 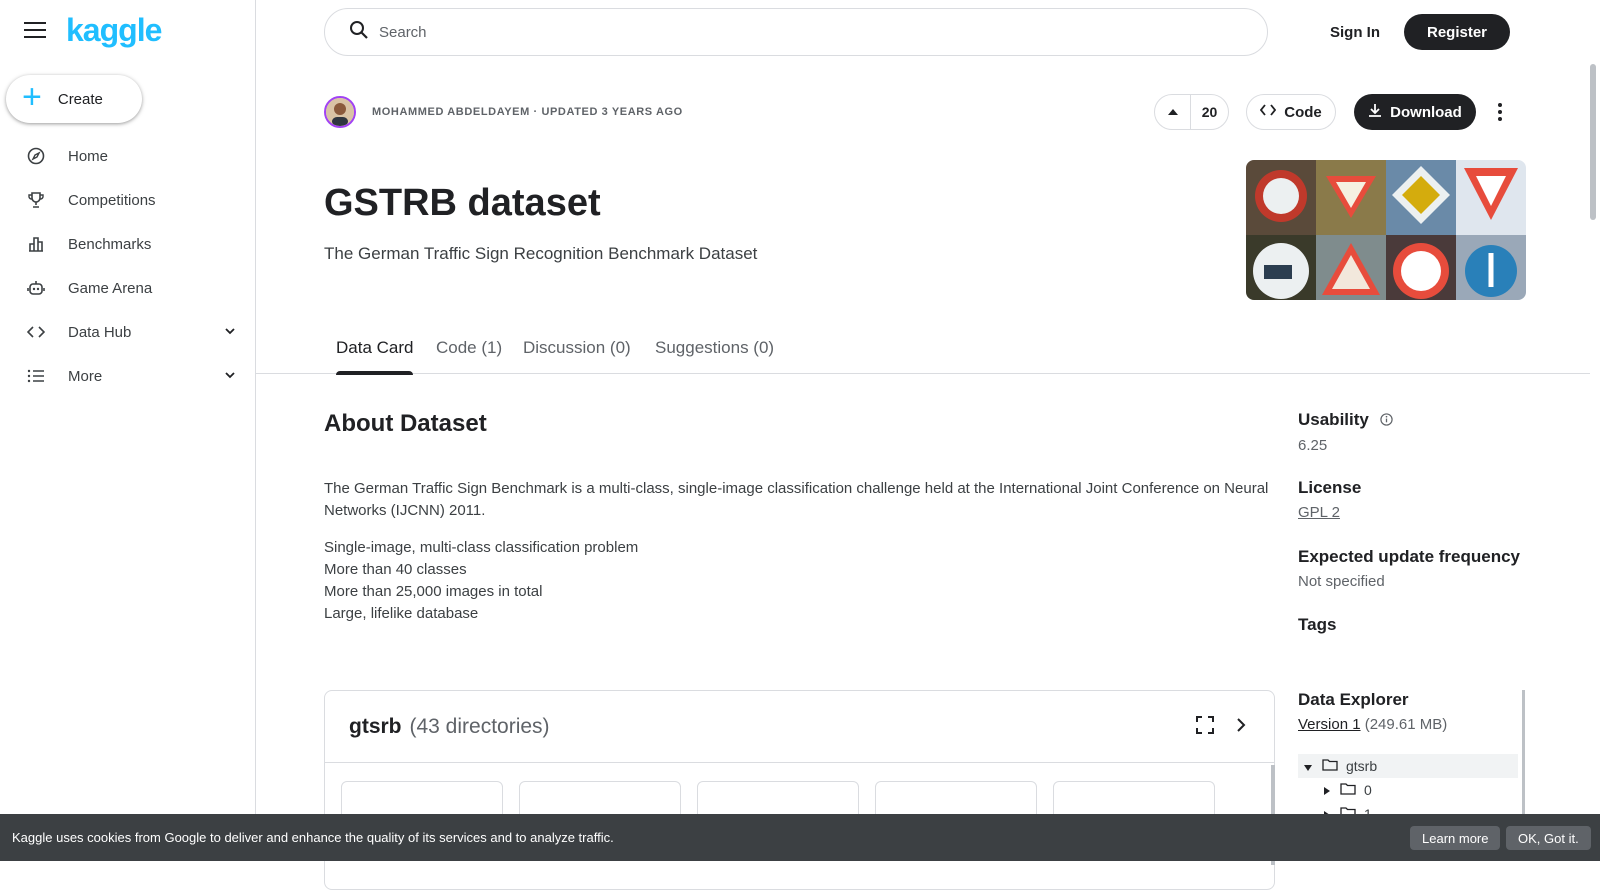 I want to click on dataset-cover-image, so click(x=1386, y=230).